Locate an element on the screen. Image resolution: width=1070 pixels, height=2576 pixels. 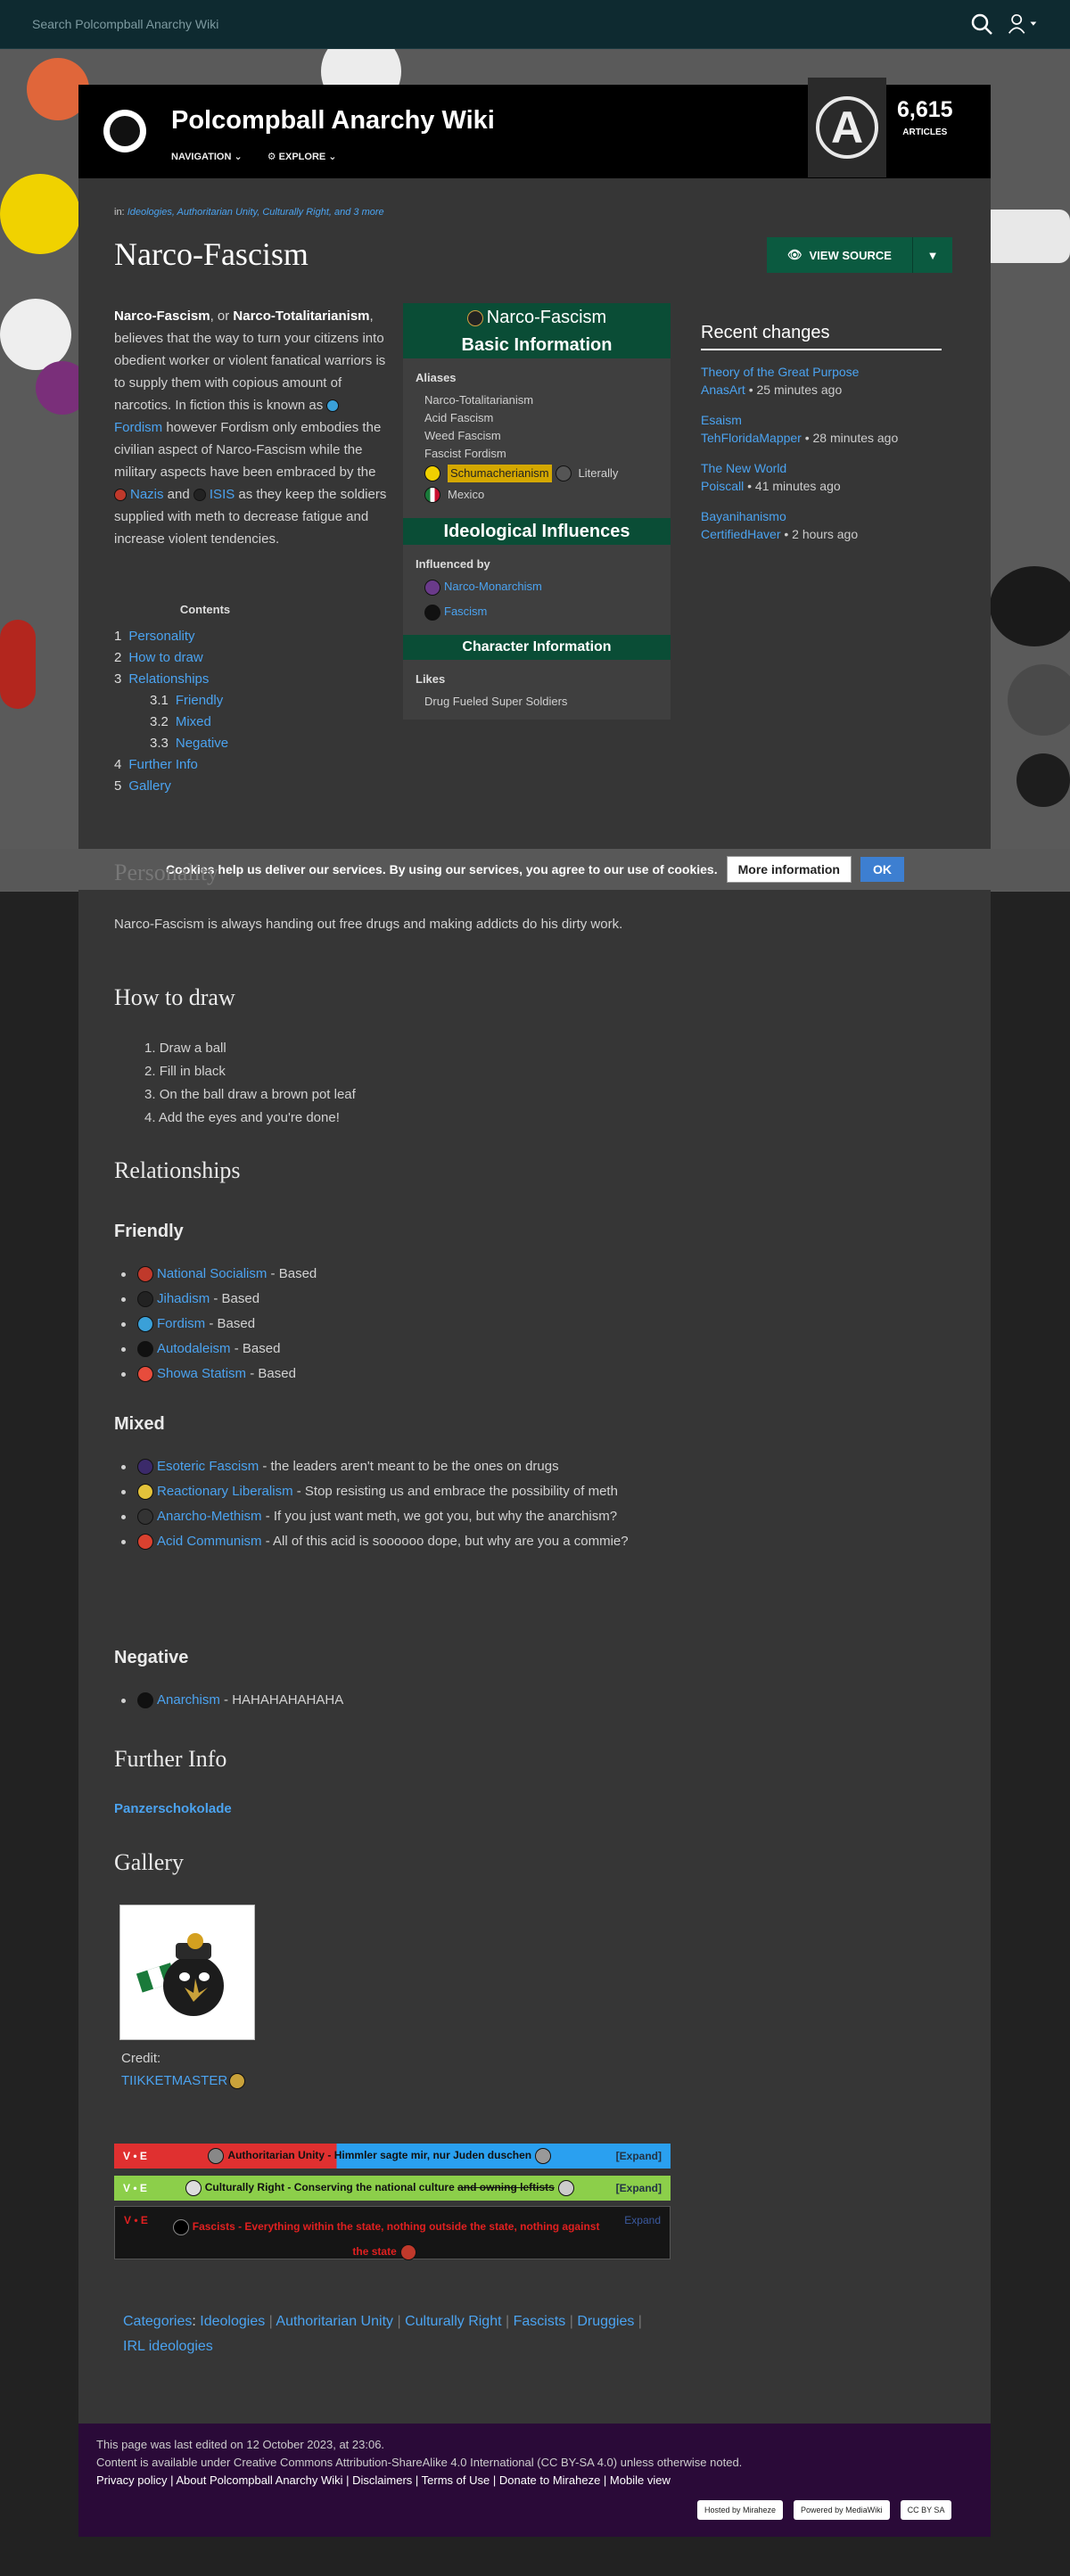
more-information-button: More information is located at coordinates (789, 869).